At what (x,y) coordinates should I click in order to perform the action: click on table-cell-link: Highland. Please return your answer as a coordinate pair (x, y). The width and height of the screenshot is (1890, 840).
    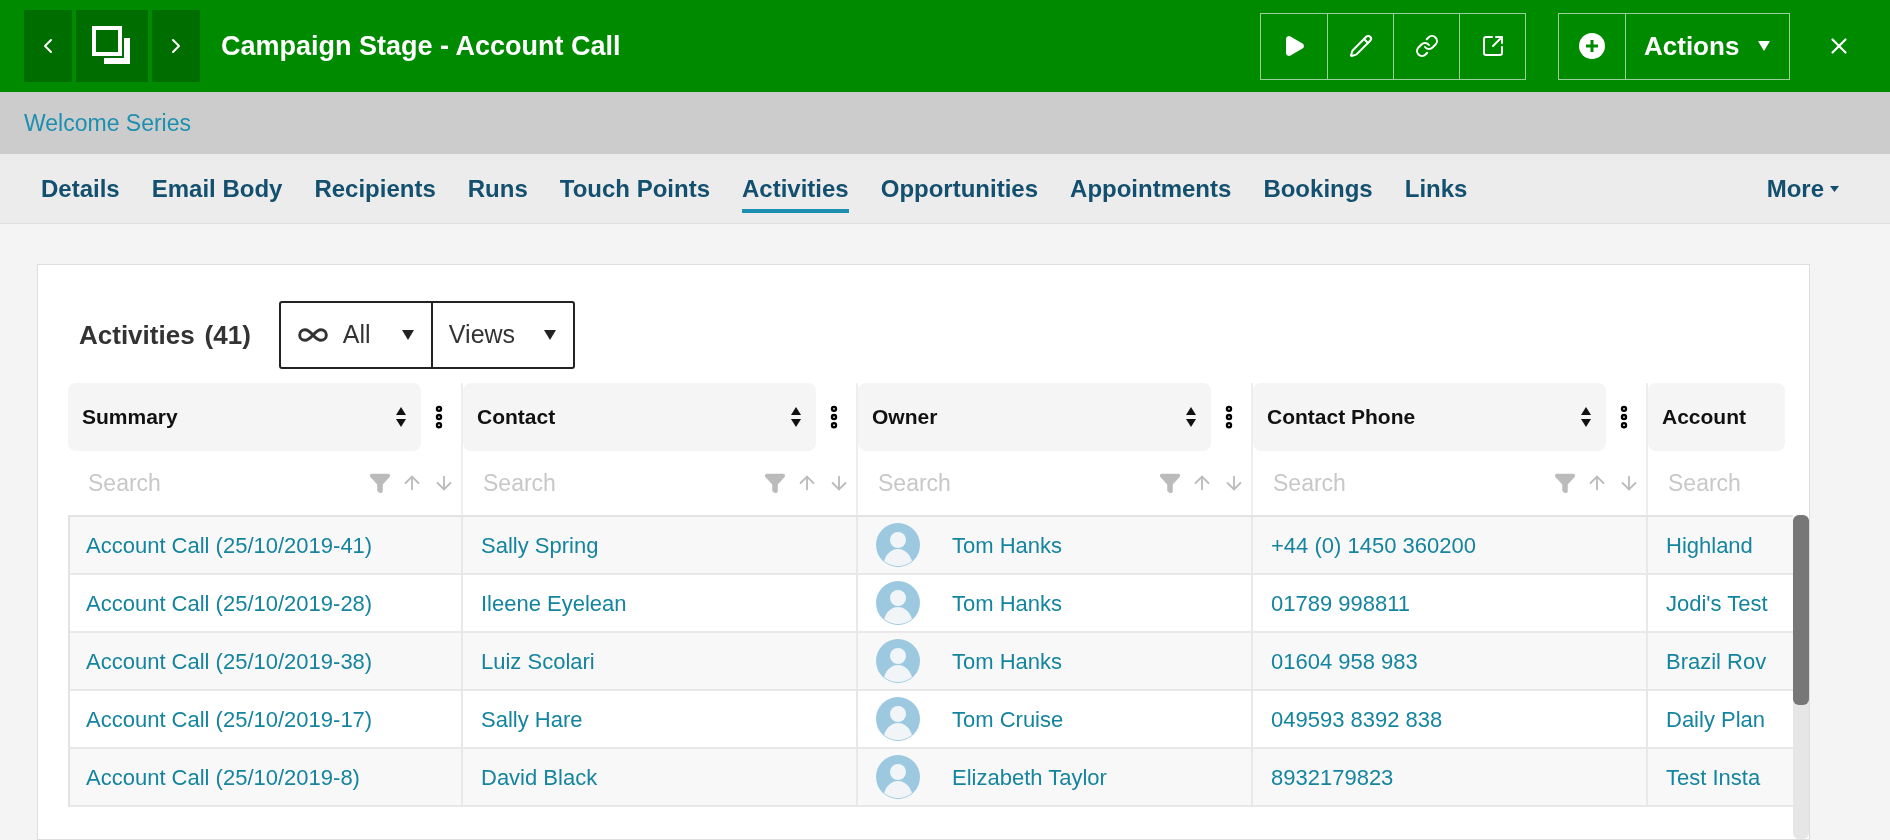
    Looking at the image, I should click on (1709, 545).